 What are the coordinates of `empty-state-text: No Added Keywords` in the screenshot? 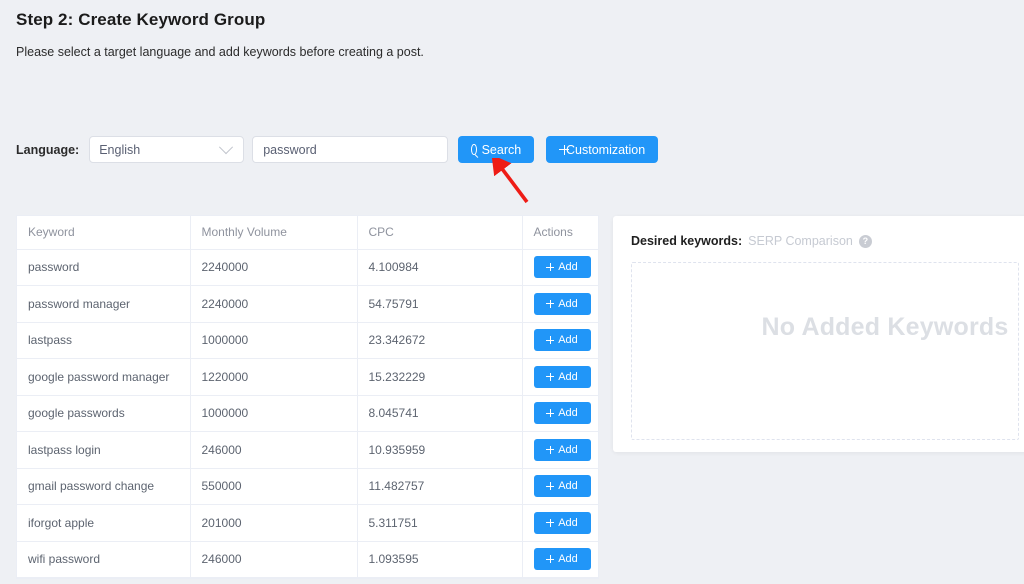 It's located at (885, 326).